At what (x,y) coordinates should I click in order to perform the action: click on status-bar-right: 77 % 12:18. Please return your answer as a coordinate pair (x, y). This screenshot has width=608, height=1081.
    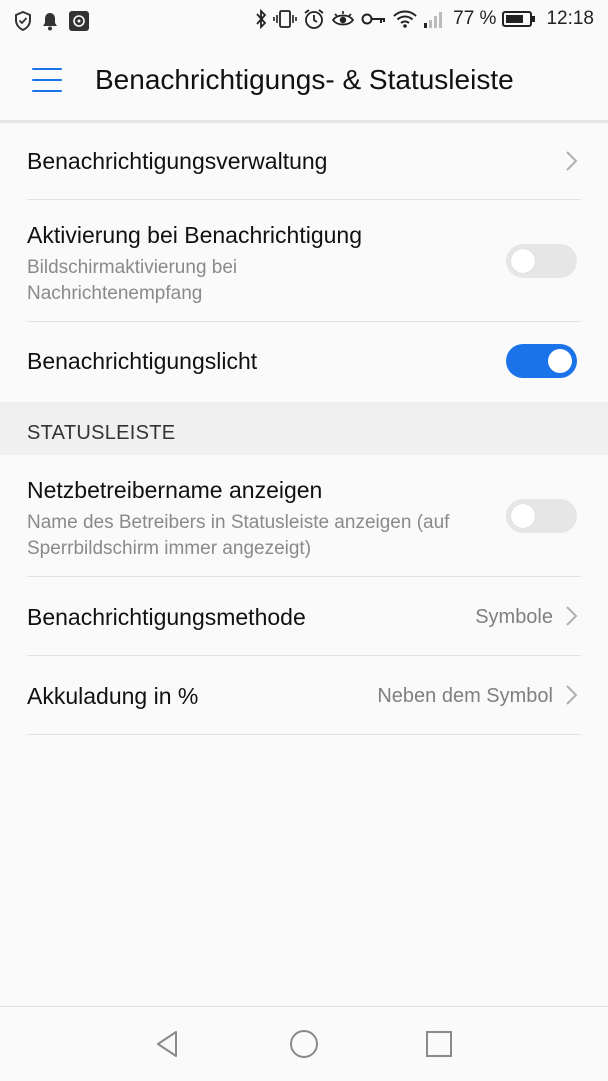
    Looking at the image, I should click on (424, 19).